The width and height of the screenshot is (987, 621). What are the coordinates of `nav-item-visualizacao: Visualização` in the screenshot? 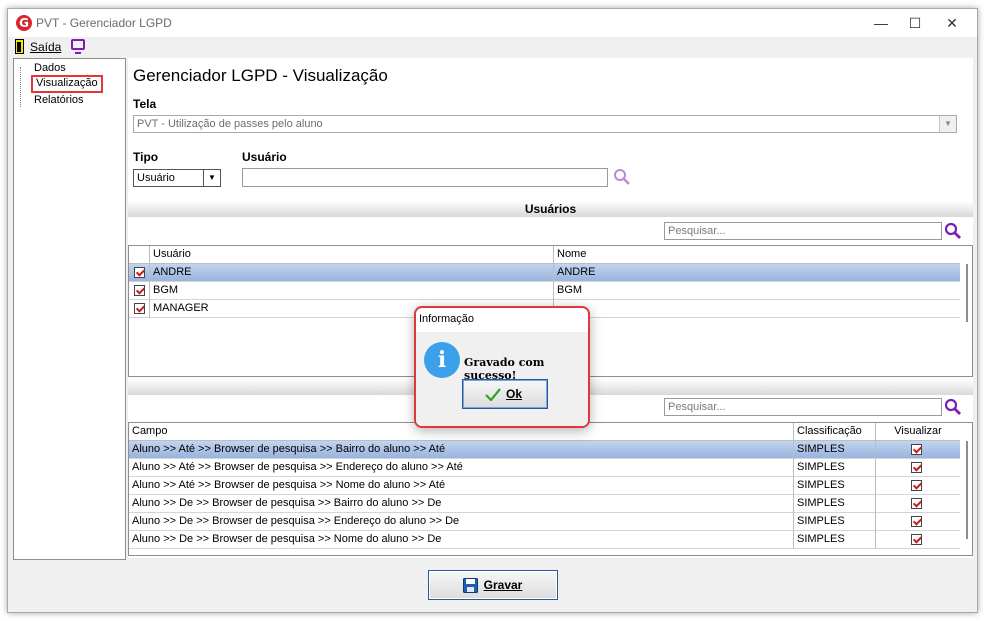 It's located at (67, 84).